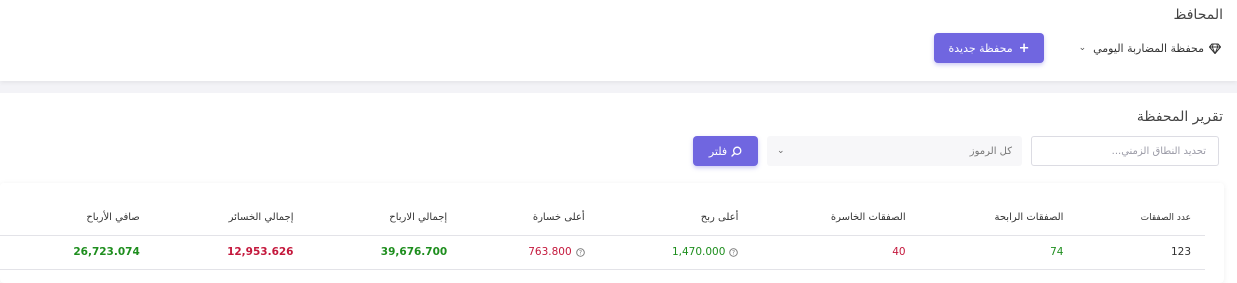 This screenshot has width=1237, height=283. Describe the element at coordinates (980, 48) in the screenshot. I see `new-portfolio-label: محفظة جديدة` at that location.